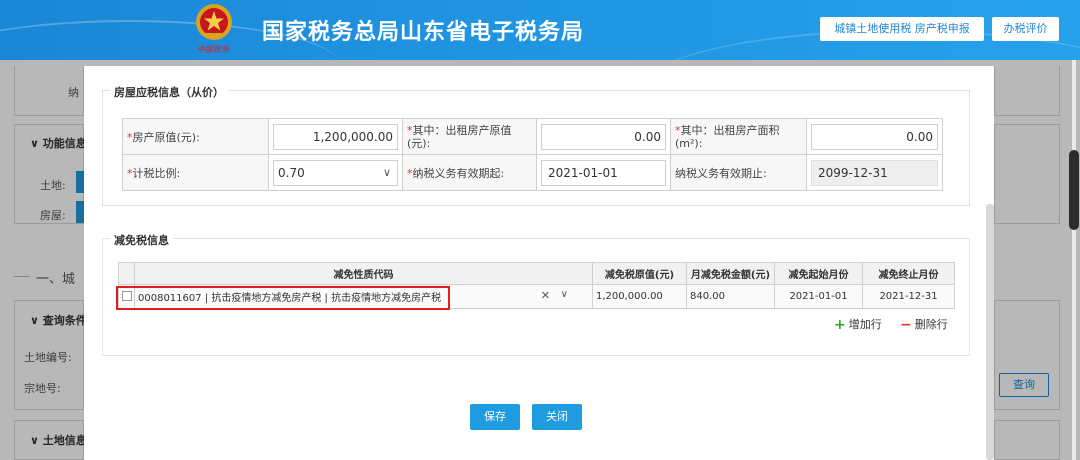 Image resolution: width=1080 pixels, height=460 pixels. What do you see at coordinates (730, 296) in the screenshot?
I see `monthly-relief-amount: 840.00` at bounding box center [730, 296].